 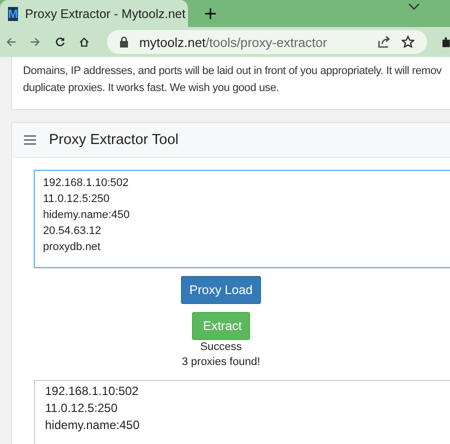 What do you see at coordinates (84, 42) in the screenshot?
I see `home-icon` at bounding box center [84, 42].